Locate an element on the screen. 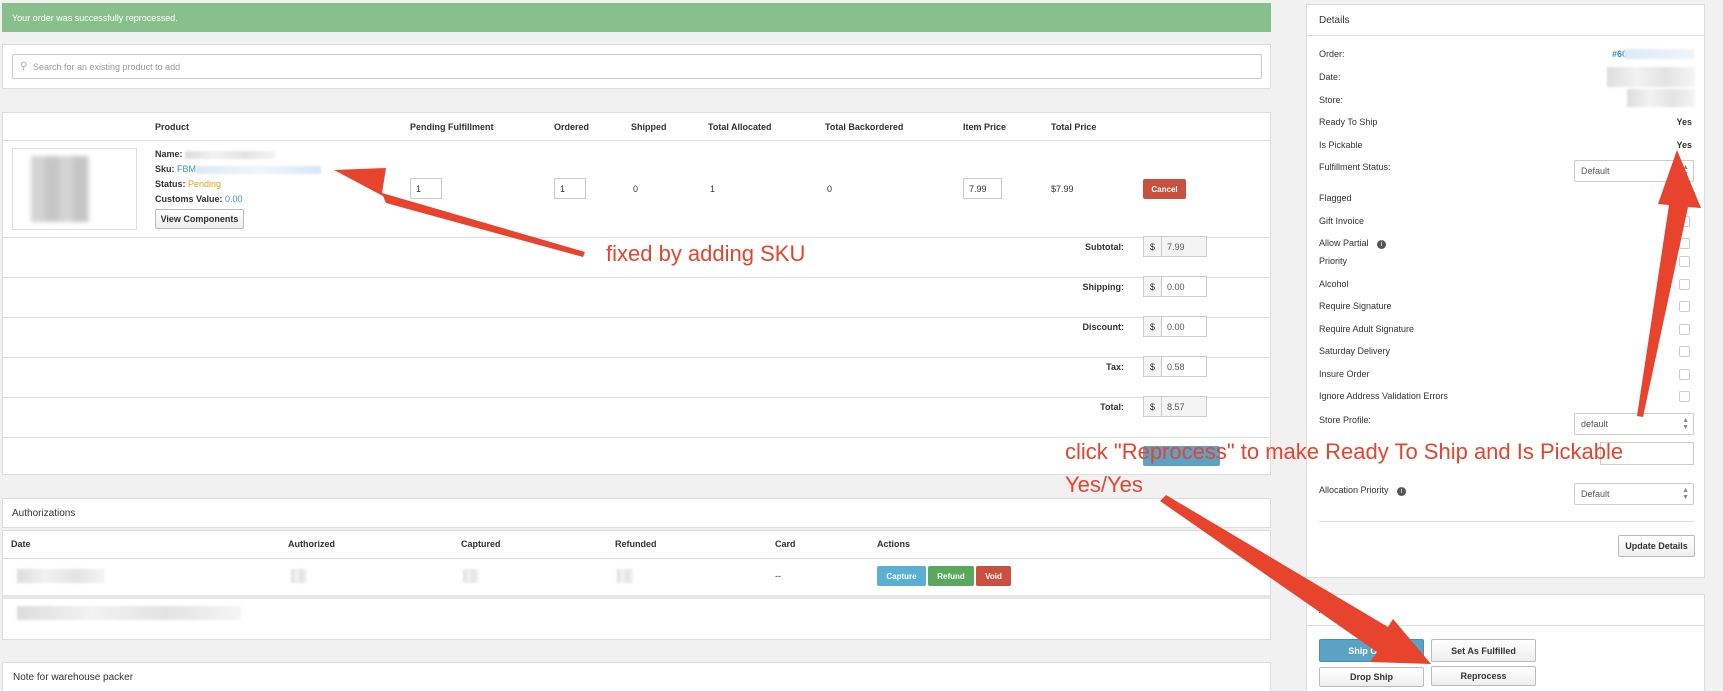 This screenshot has height=691, width=1723. require-adult-checkbox is located at coordinates (1684, 329).